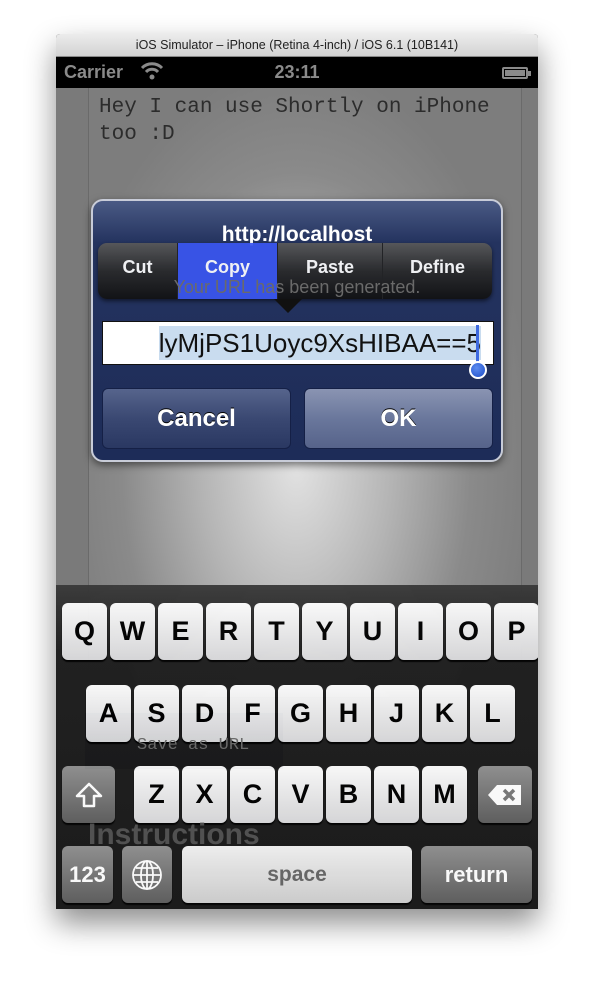  I want to click on key-l: L, so click(492, 713).